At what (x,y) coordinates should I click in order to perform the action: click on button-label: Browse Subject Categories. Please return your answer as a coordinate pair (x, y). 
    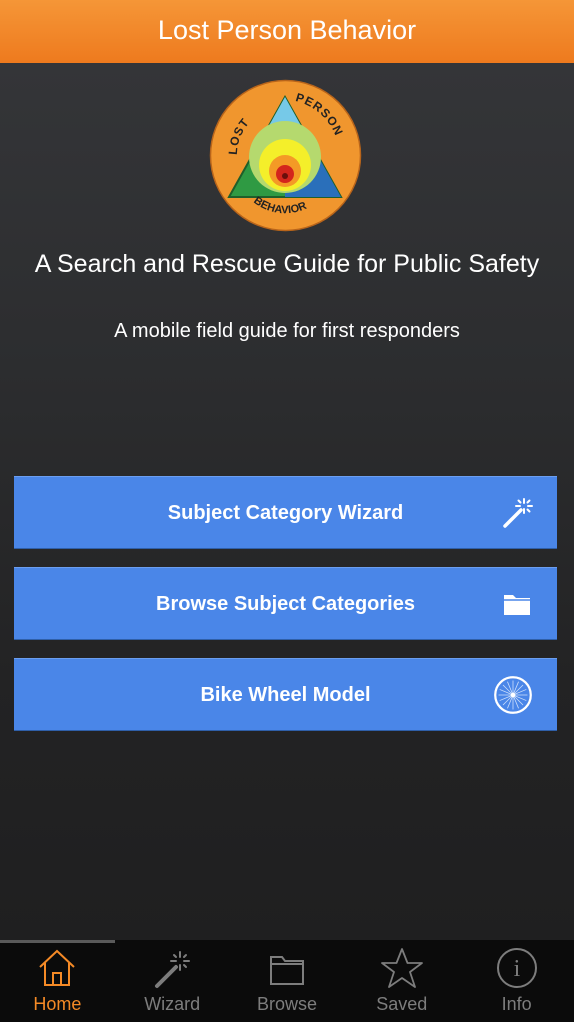
    Looking at the image, I should click on (285, 604).